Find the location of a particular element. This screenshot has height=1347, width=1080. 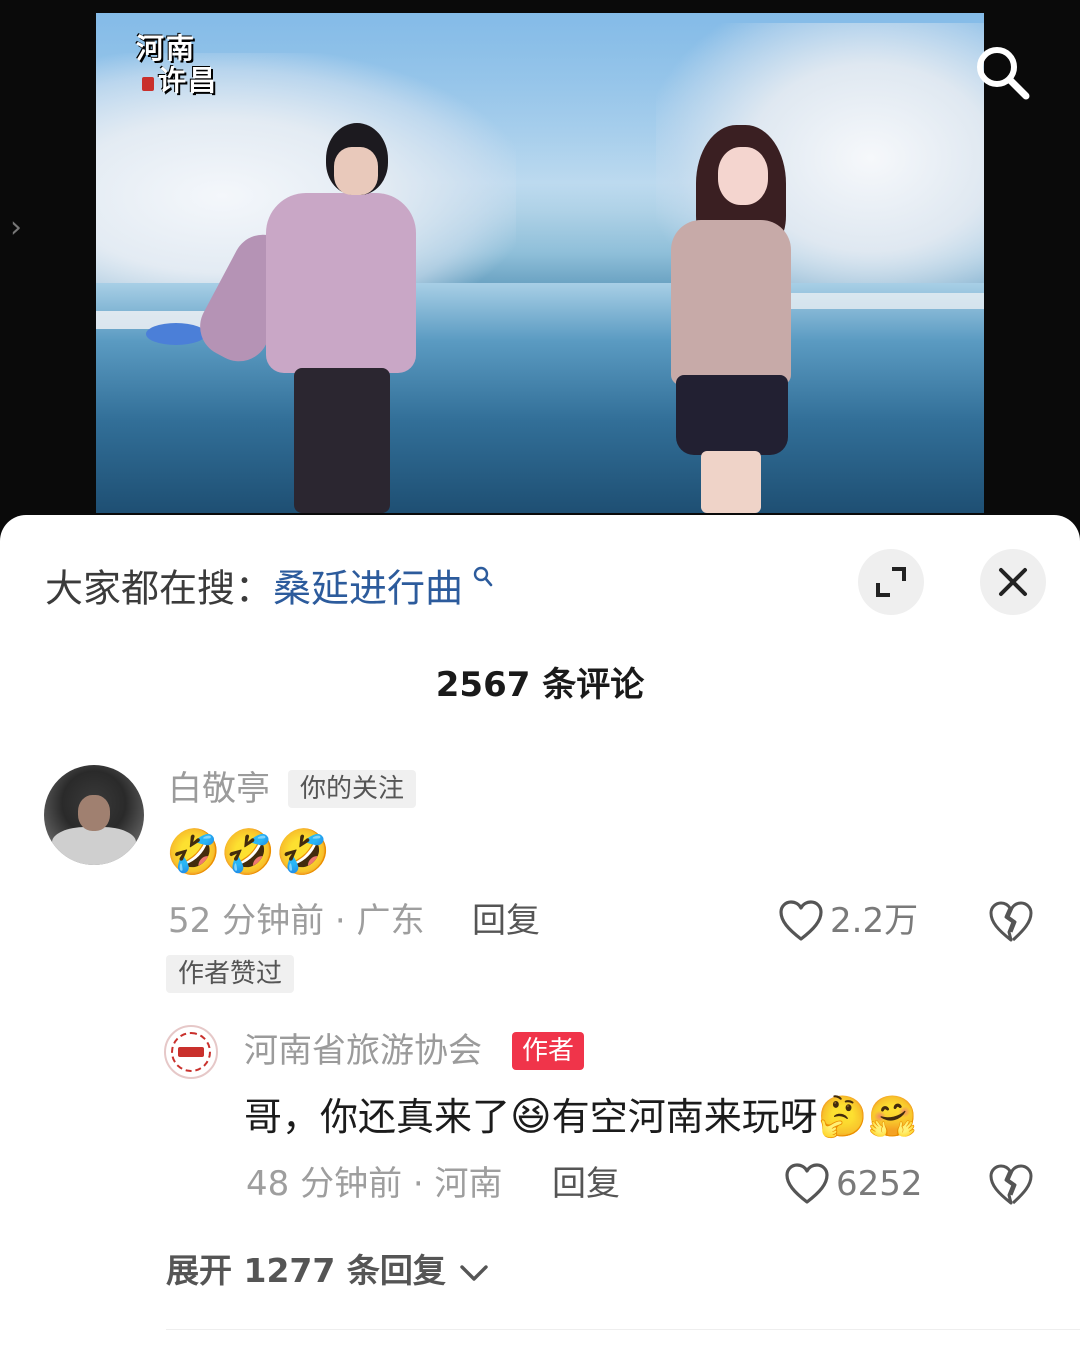

boy-face is located at coordinates (356, 171).